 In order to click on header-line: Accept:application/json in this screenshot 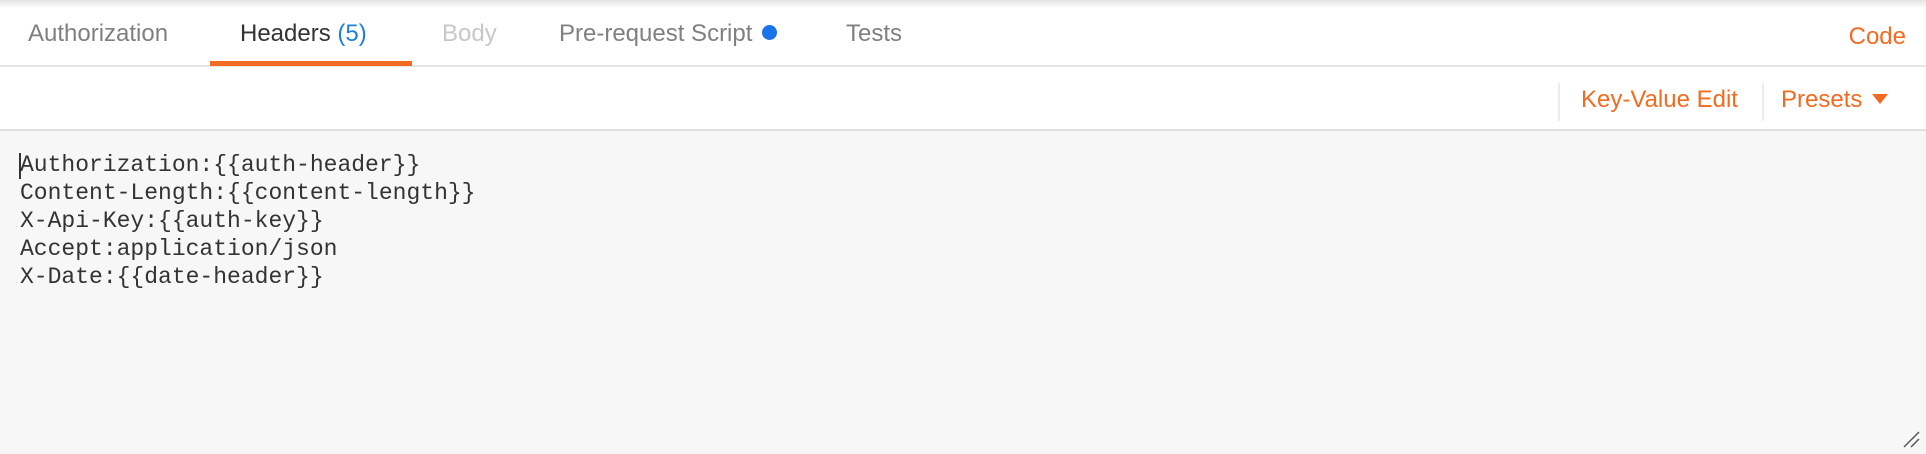, I will do `click(179, 249)`.